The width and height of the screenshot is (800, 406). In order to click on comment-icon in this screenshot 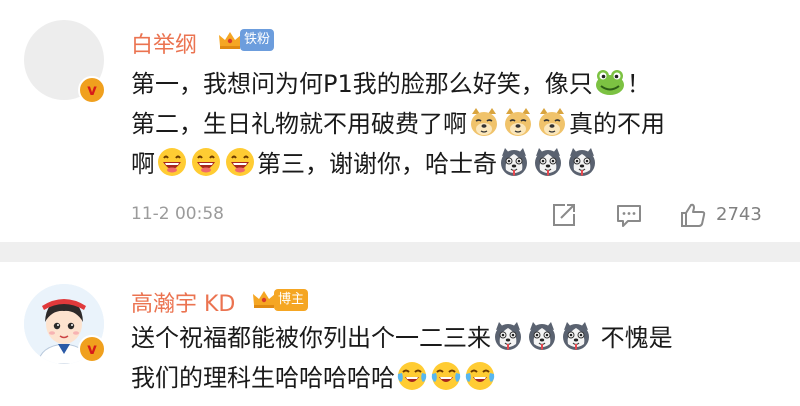, I will do `click(629, 215)`.